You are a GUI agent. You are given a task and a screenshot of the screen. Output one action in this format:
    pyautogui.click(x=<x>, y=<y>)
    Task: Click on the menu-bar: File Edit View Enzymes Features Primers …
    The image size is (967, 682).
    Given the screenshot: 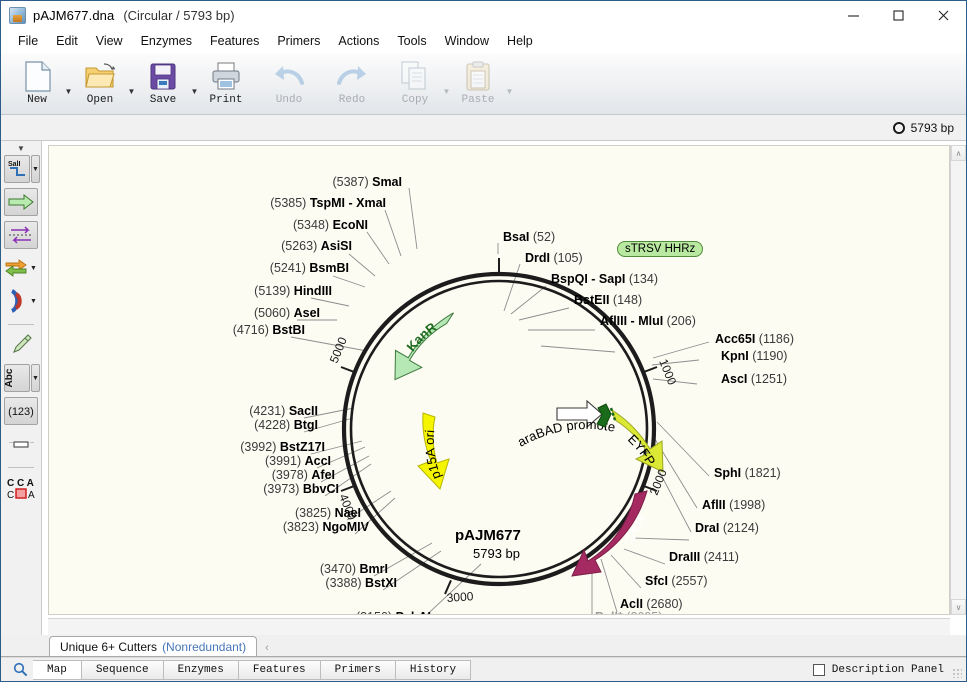 What is the action you would take?
    pyautogui.click(x=483, y=41)
    